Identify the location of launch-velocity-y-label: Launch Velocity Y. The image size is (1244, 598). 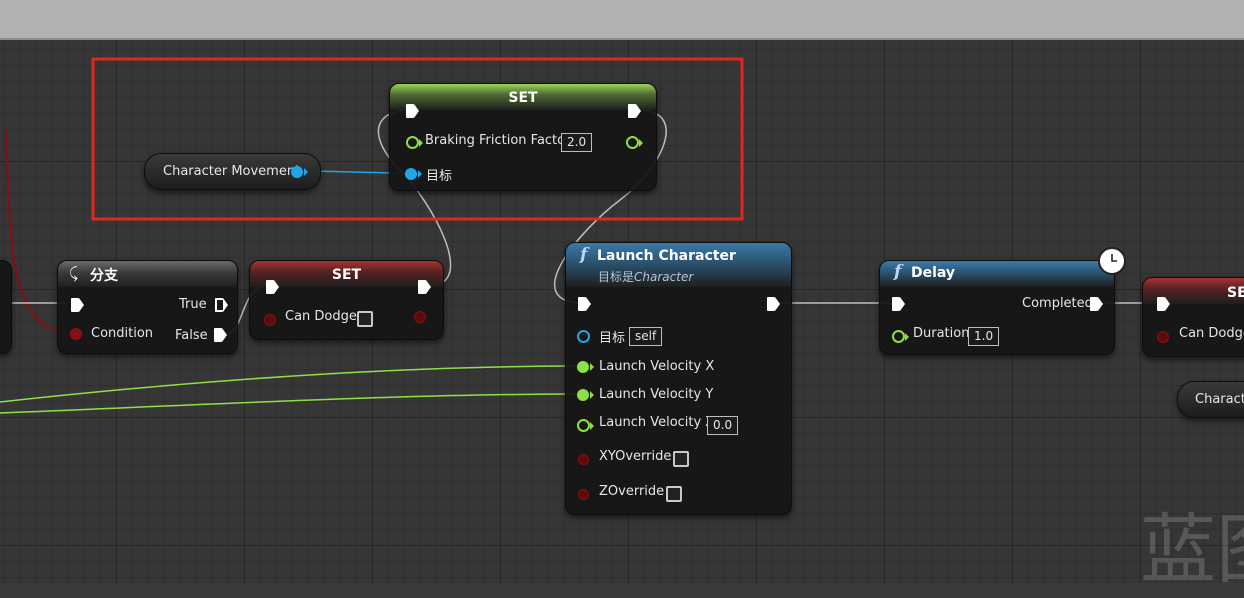
(656, 394).